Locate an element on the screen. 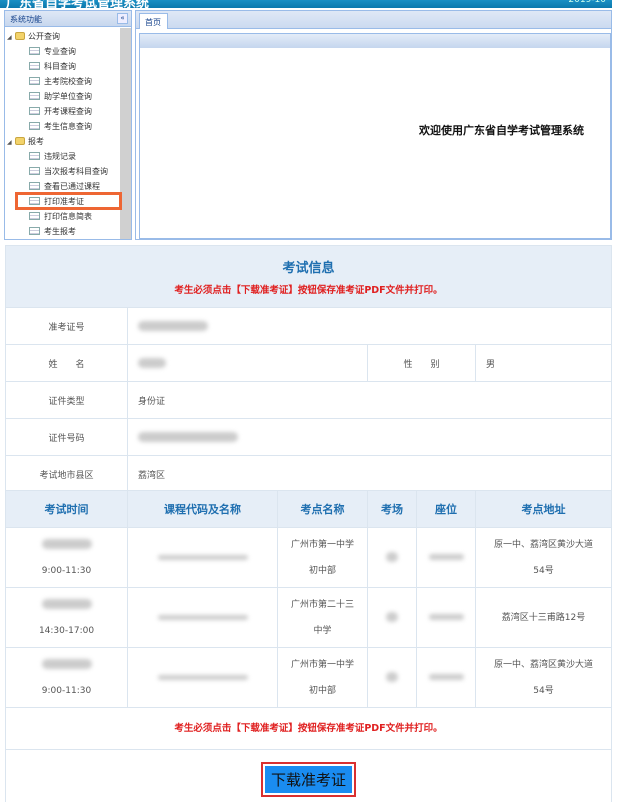  sidebar-item-label: 查看已通过课程 is located at coordinates (72, 186).